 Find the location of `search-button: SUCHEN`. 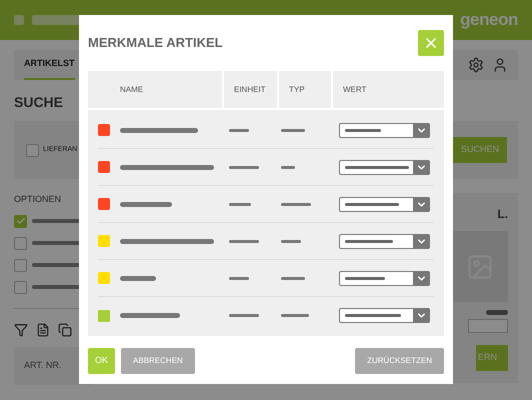

search-button: SUCHEN is located at coordinates (480, 150).